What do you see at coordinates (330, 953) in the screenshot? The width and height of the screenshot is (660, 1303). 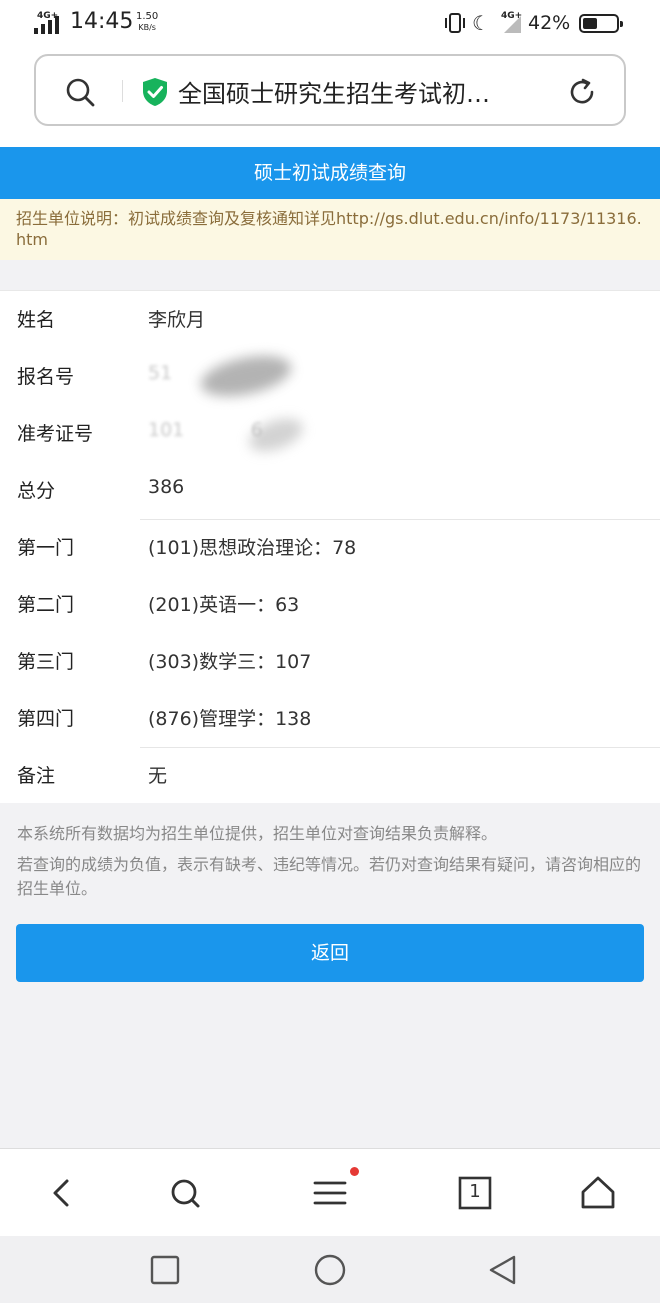 I see `back-button: 返回` at bounding box center [330, 953].